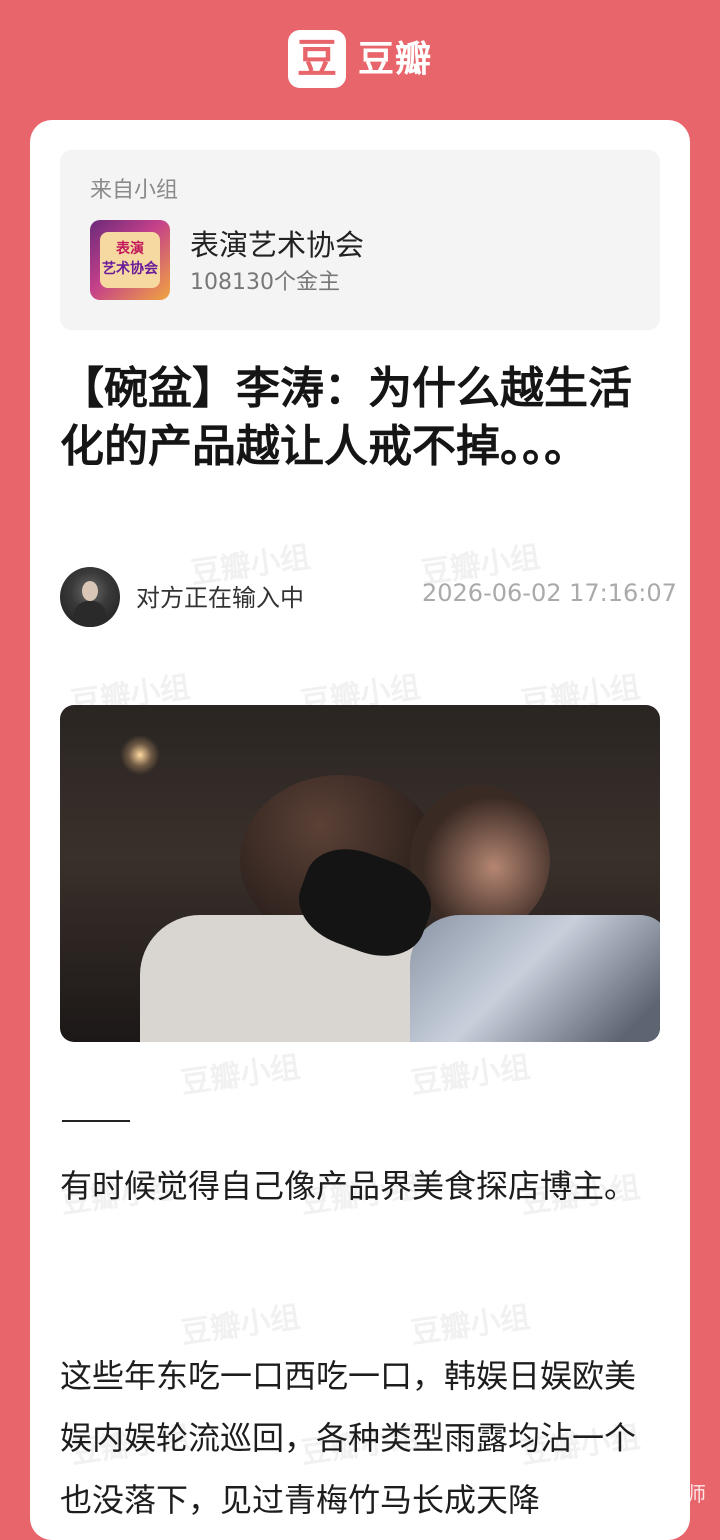 Image resolution: width=720 pixels, height=1540 pixels. Describe the element at coordinates (535, 978) in the screenshot. I see `image-jacket` at that location.